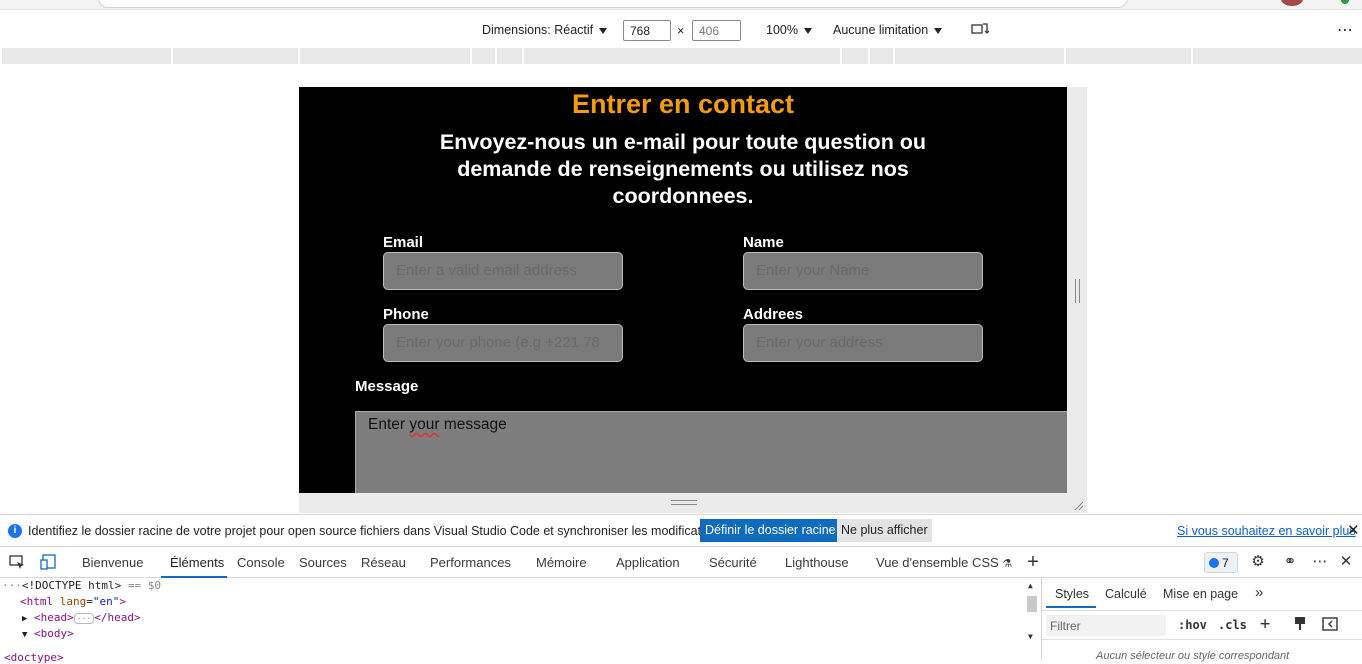 This screenshot has width=1362, height=664. Describe the element at coordinates (54, 633) in the screenshot. I see `body-open-tag: <body>` at that location.